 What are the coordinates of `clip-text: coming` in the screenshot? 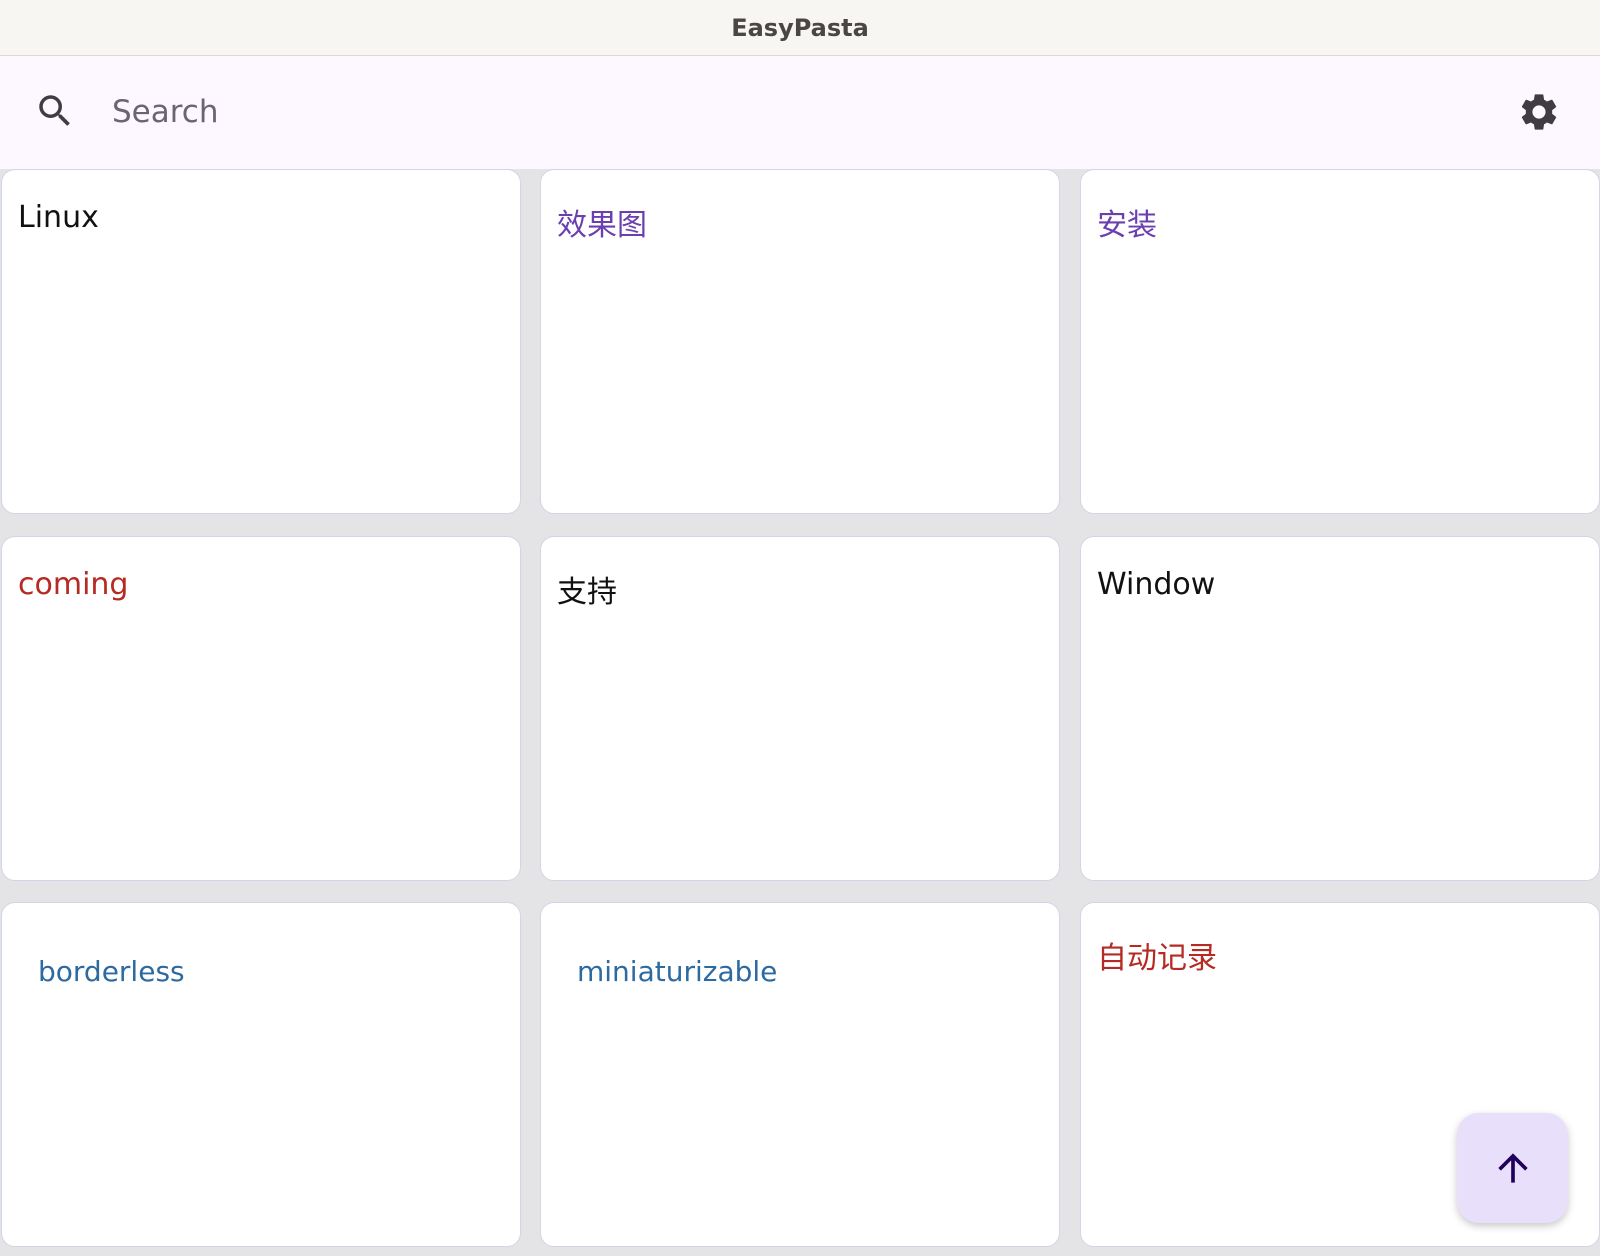 It's located at (73, 584).